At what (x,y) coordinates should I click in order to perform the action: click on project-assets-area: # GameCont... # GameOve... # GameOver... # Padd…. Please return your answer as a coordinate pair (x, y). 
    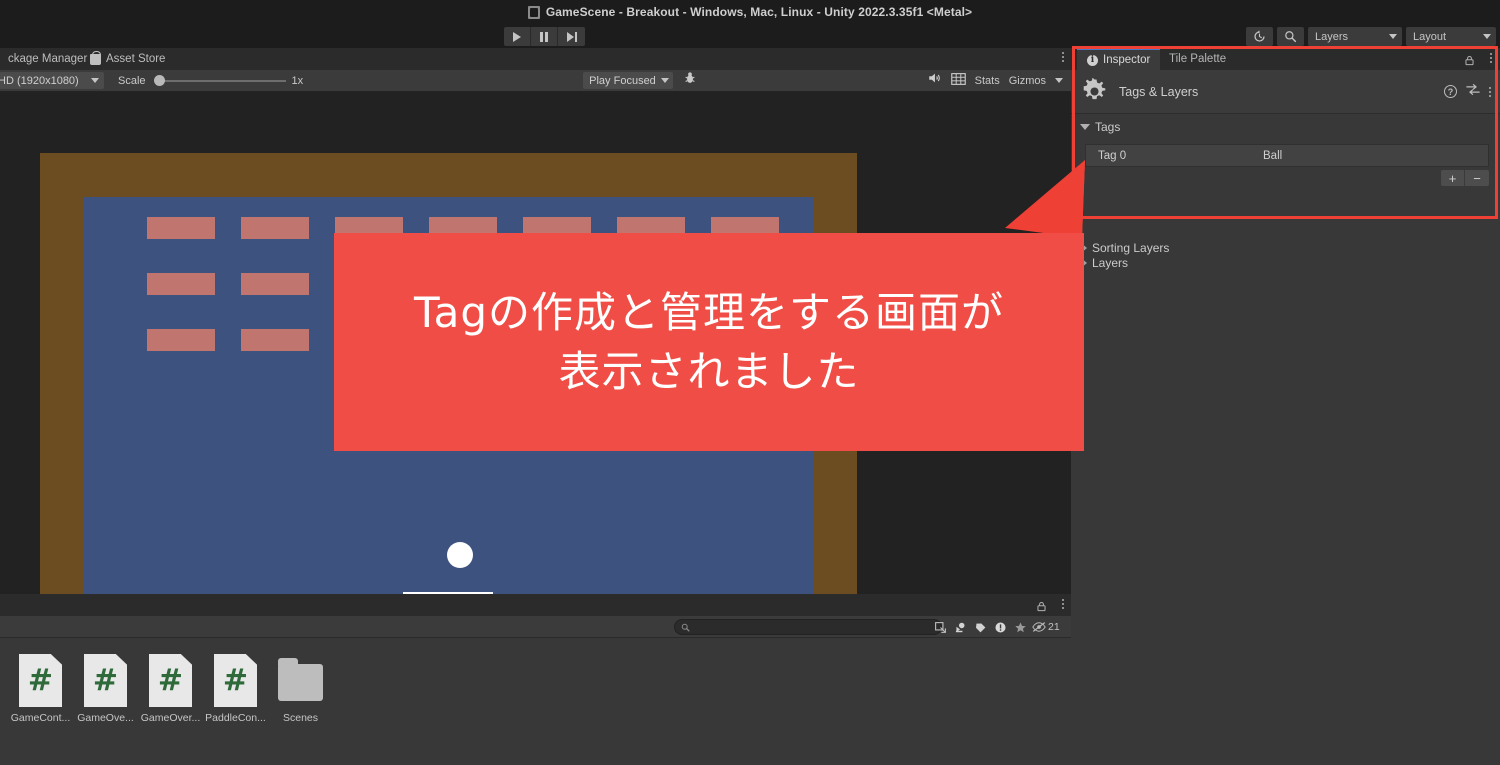
    Looking at the image, I should click on (535, 701).